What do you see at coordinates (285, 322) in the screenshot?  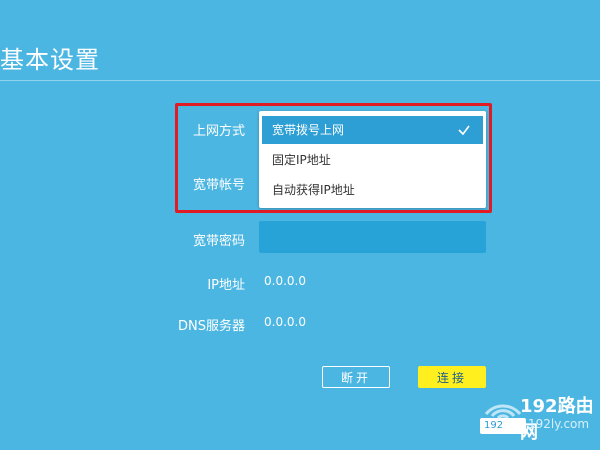 I see `dns-value: 0.0.0.0` at bounding box center [285, 322].